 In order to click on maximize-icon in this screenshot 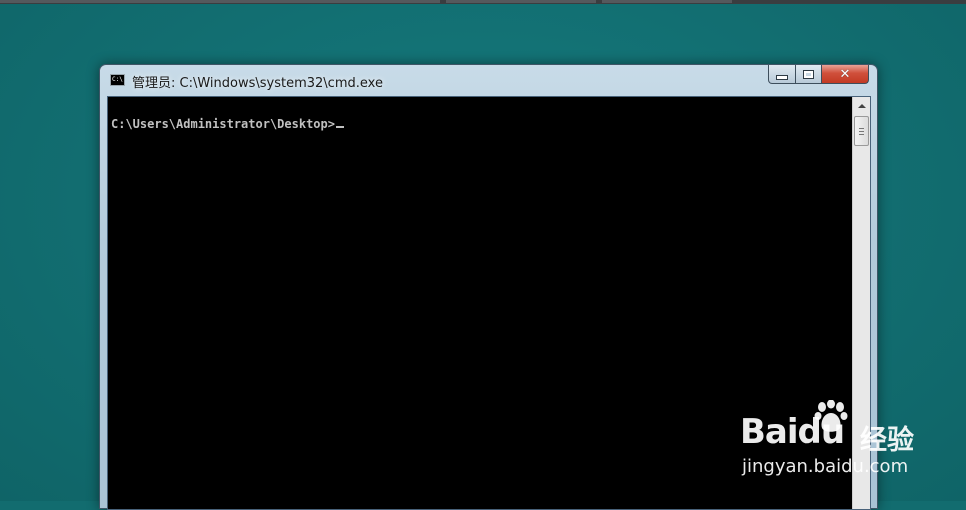, I will do `click(808, 74)`.